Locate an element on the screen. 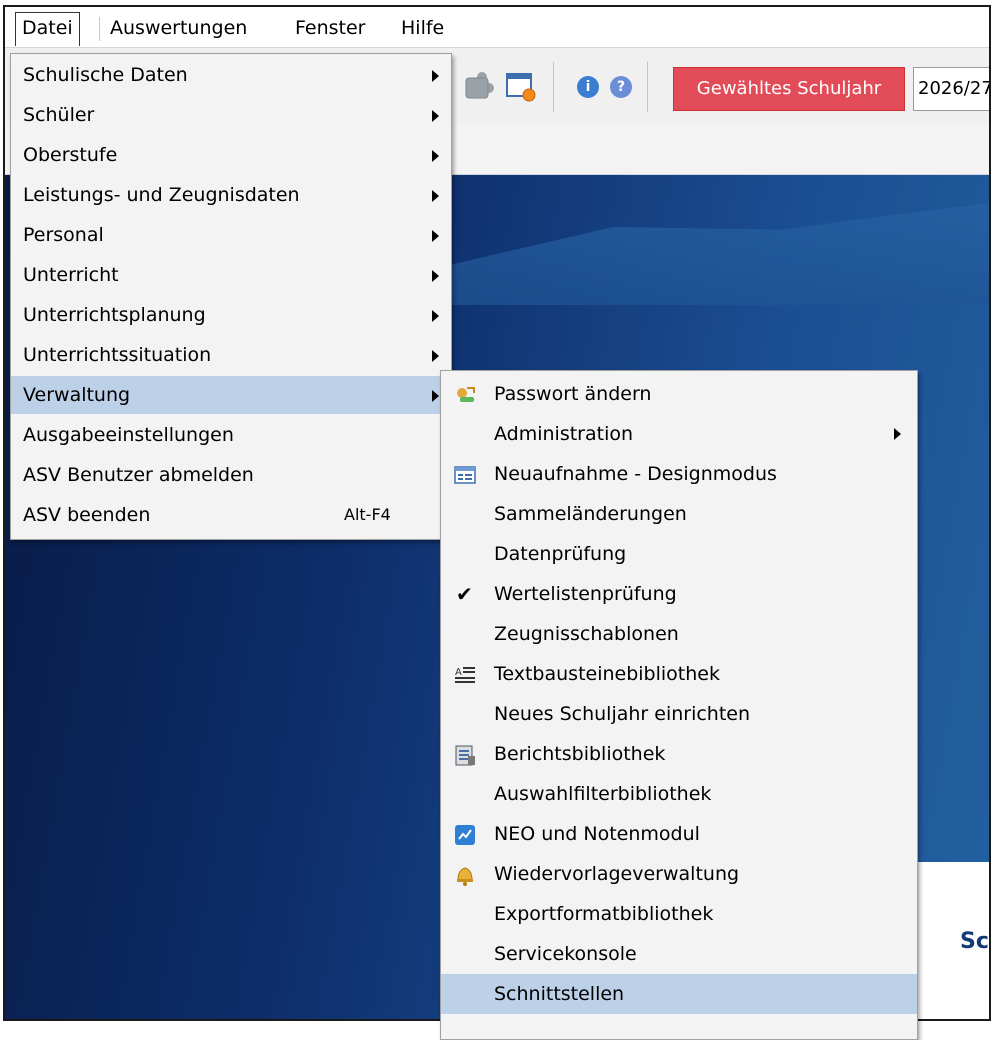  menu-datei-label: Datei is located at coordinates (47, 28).